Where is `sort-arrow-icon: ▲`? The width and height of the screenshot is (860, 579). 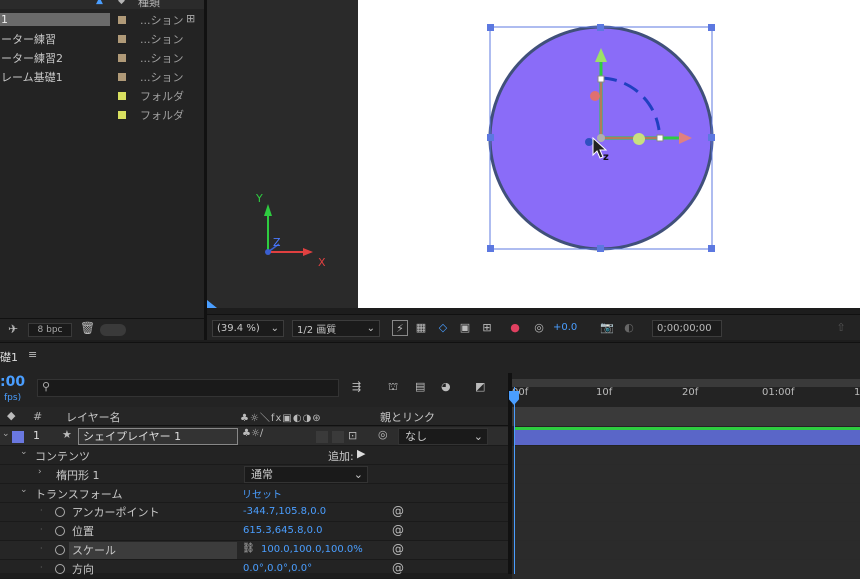
sort-arrow-icon: ▲ is located at coordinates (99, 3).